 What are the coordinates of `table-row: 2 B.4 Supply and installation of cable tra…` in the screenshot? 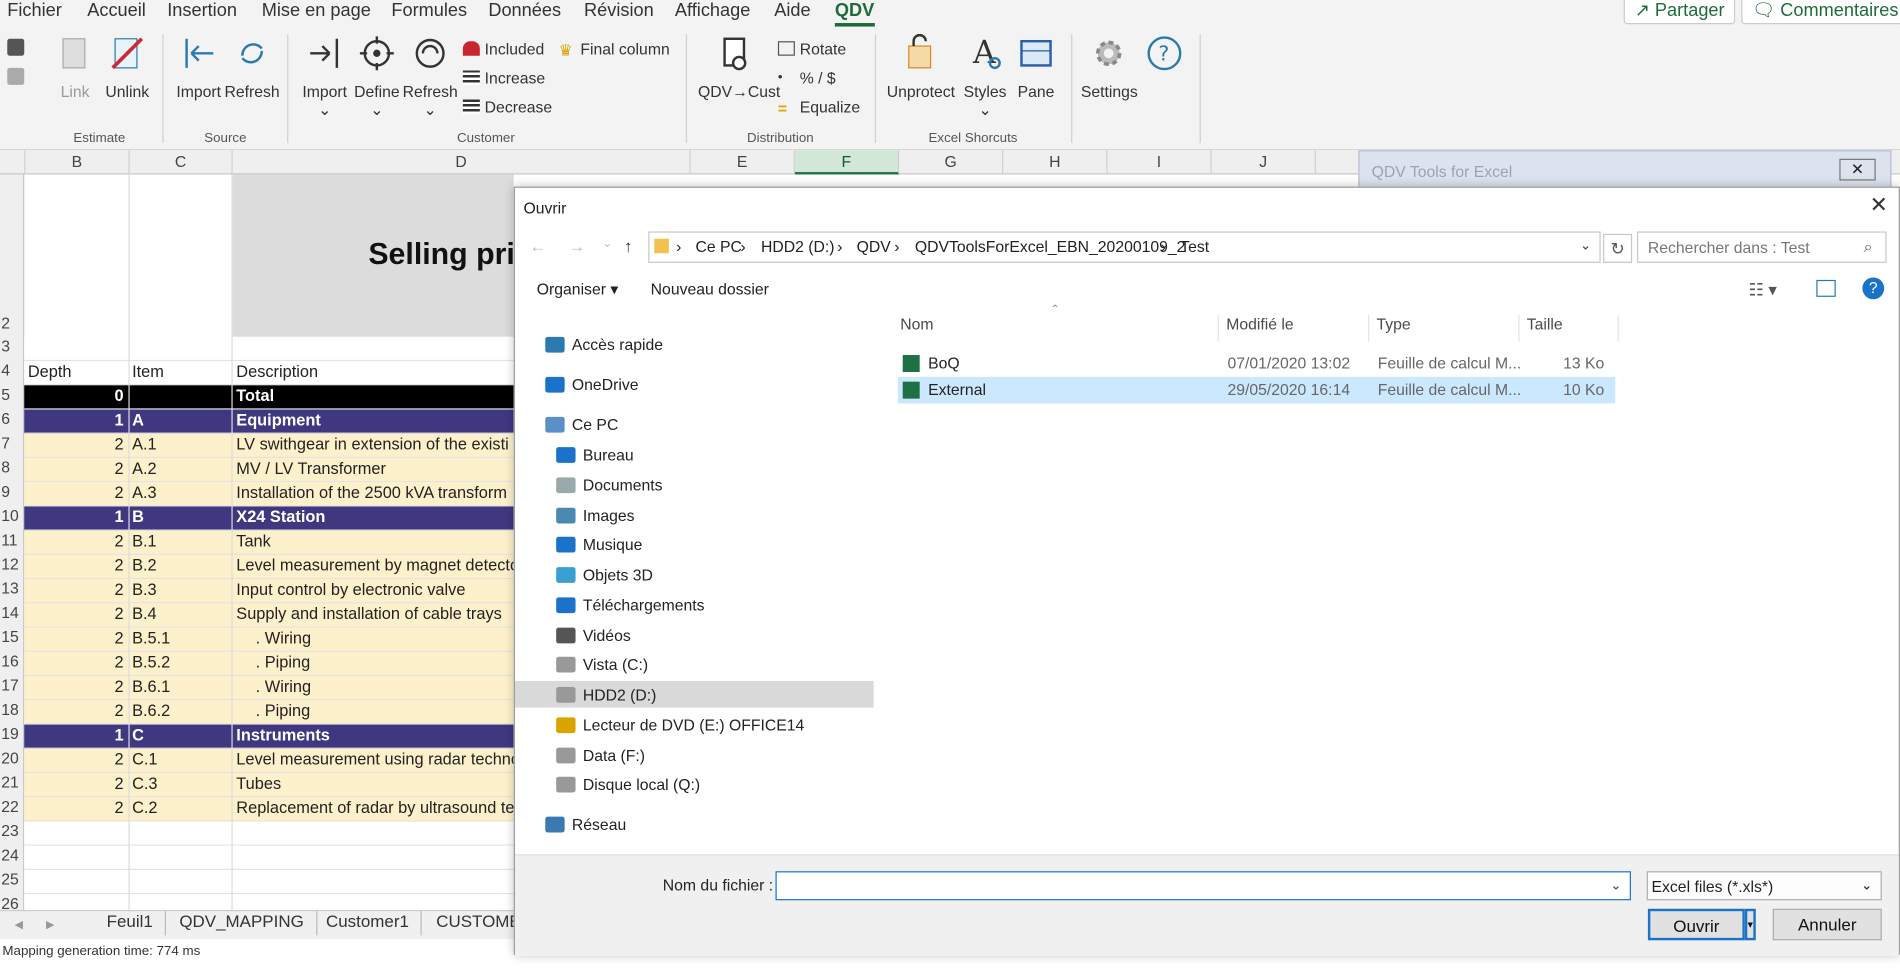 It's located at (269, 615).